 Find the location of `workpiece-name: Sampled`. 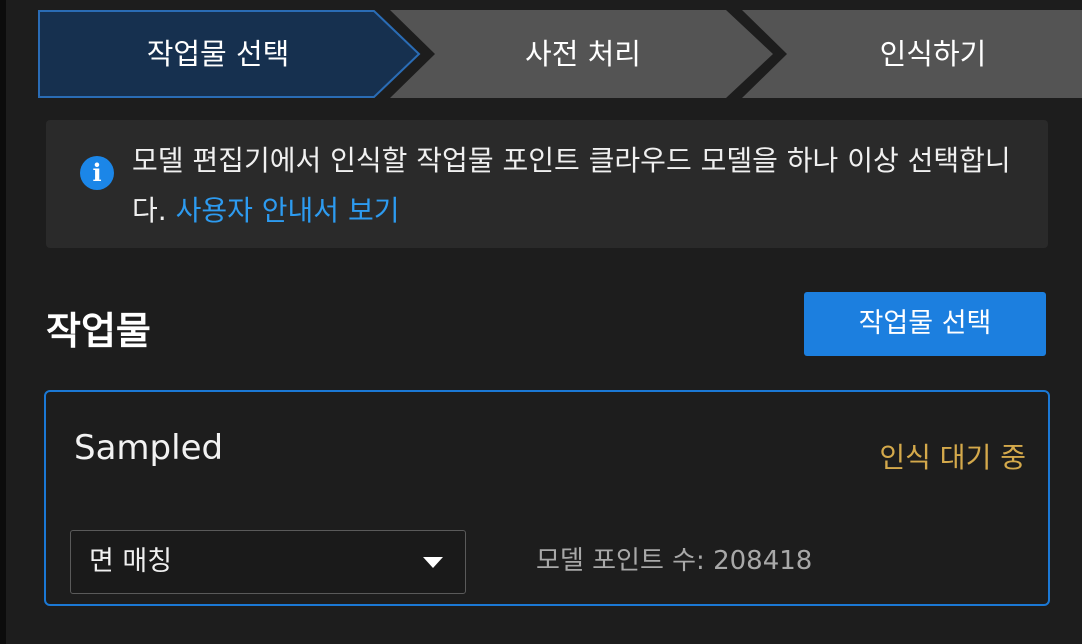

workpiece-name: Sampled is located at coordinates (149, 448).